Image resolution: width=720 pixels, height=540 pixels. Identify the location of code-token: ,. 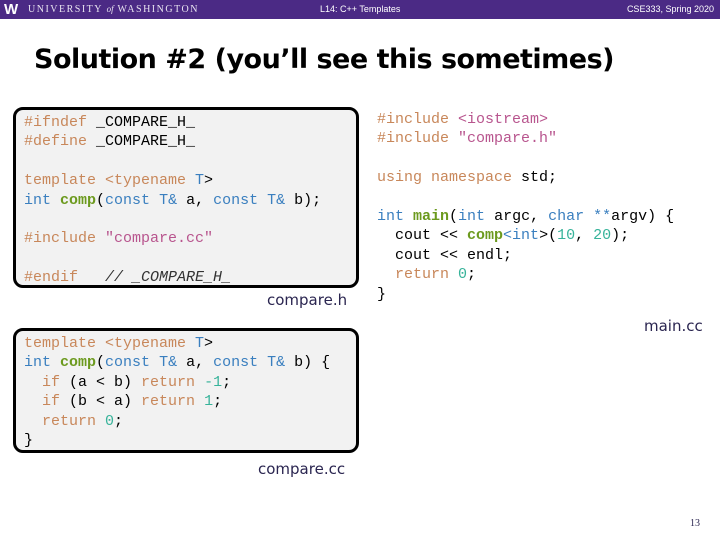
(584, 236).